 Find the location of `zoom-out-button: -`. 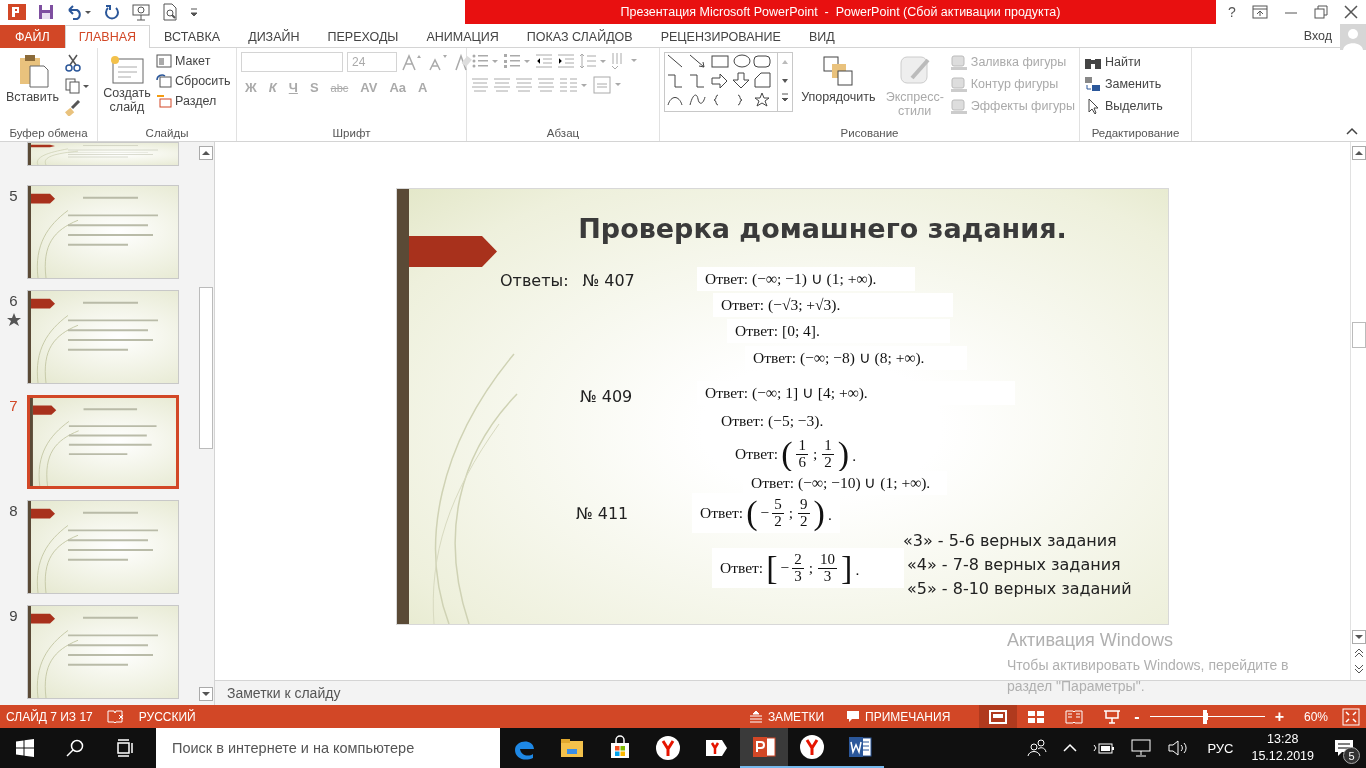

zoom-out-button: - is located at coordinates (1137, 716).